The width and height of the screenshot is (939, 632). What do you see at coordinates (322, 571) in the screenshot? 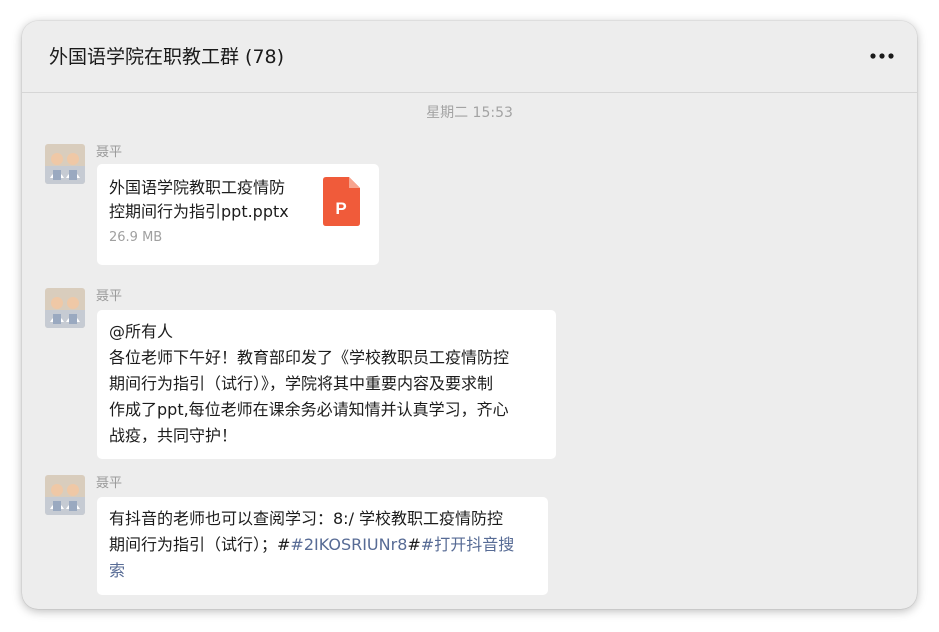
I see `message-line: 索` at bounding box center [322, 571].